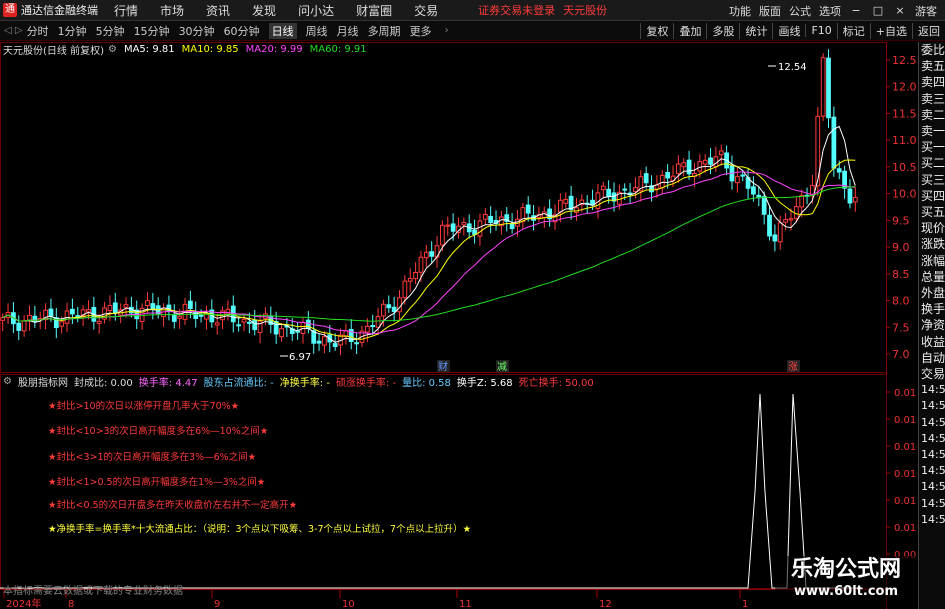 The image size is (945, 609). I want to click on right-panel-item: 卖一, so click(932, 131).